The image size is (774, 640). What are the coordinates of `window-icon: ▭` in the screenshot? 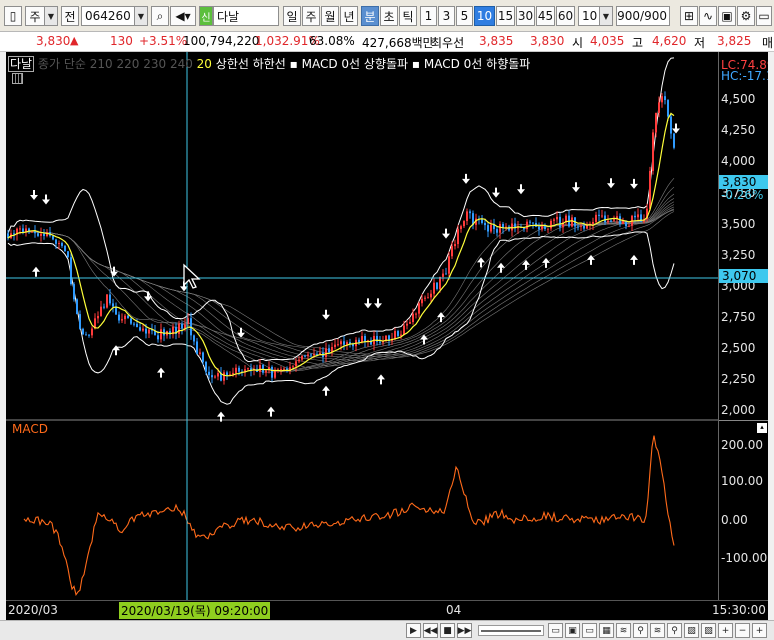 It's located at (764, 16).